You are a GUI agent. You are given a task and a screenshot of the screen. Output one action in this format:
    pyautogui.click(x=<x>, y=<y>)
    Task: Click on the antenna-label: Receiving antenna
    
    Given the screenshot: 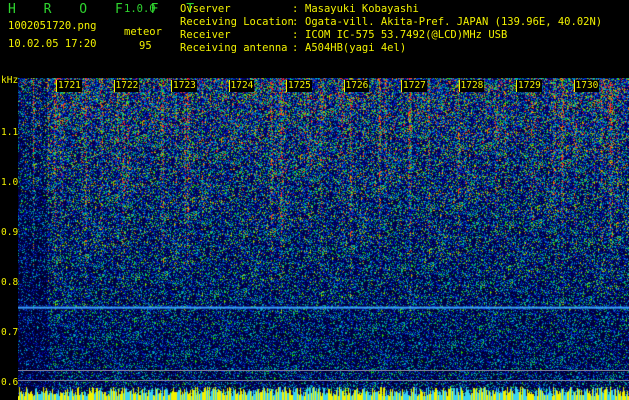 What is the action you would take?
    pyautogui.click(x=234, y=48)
    